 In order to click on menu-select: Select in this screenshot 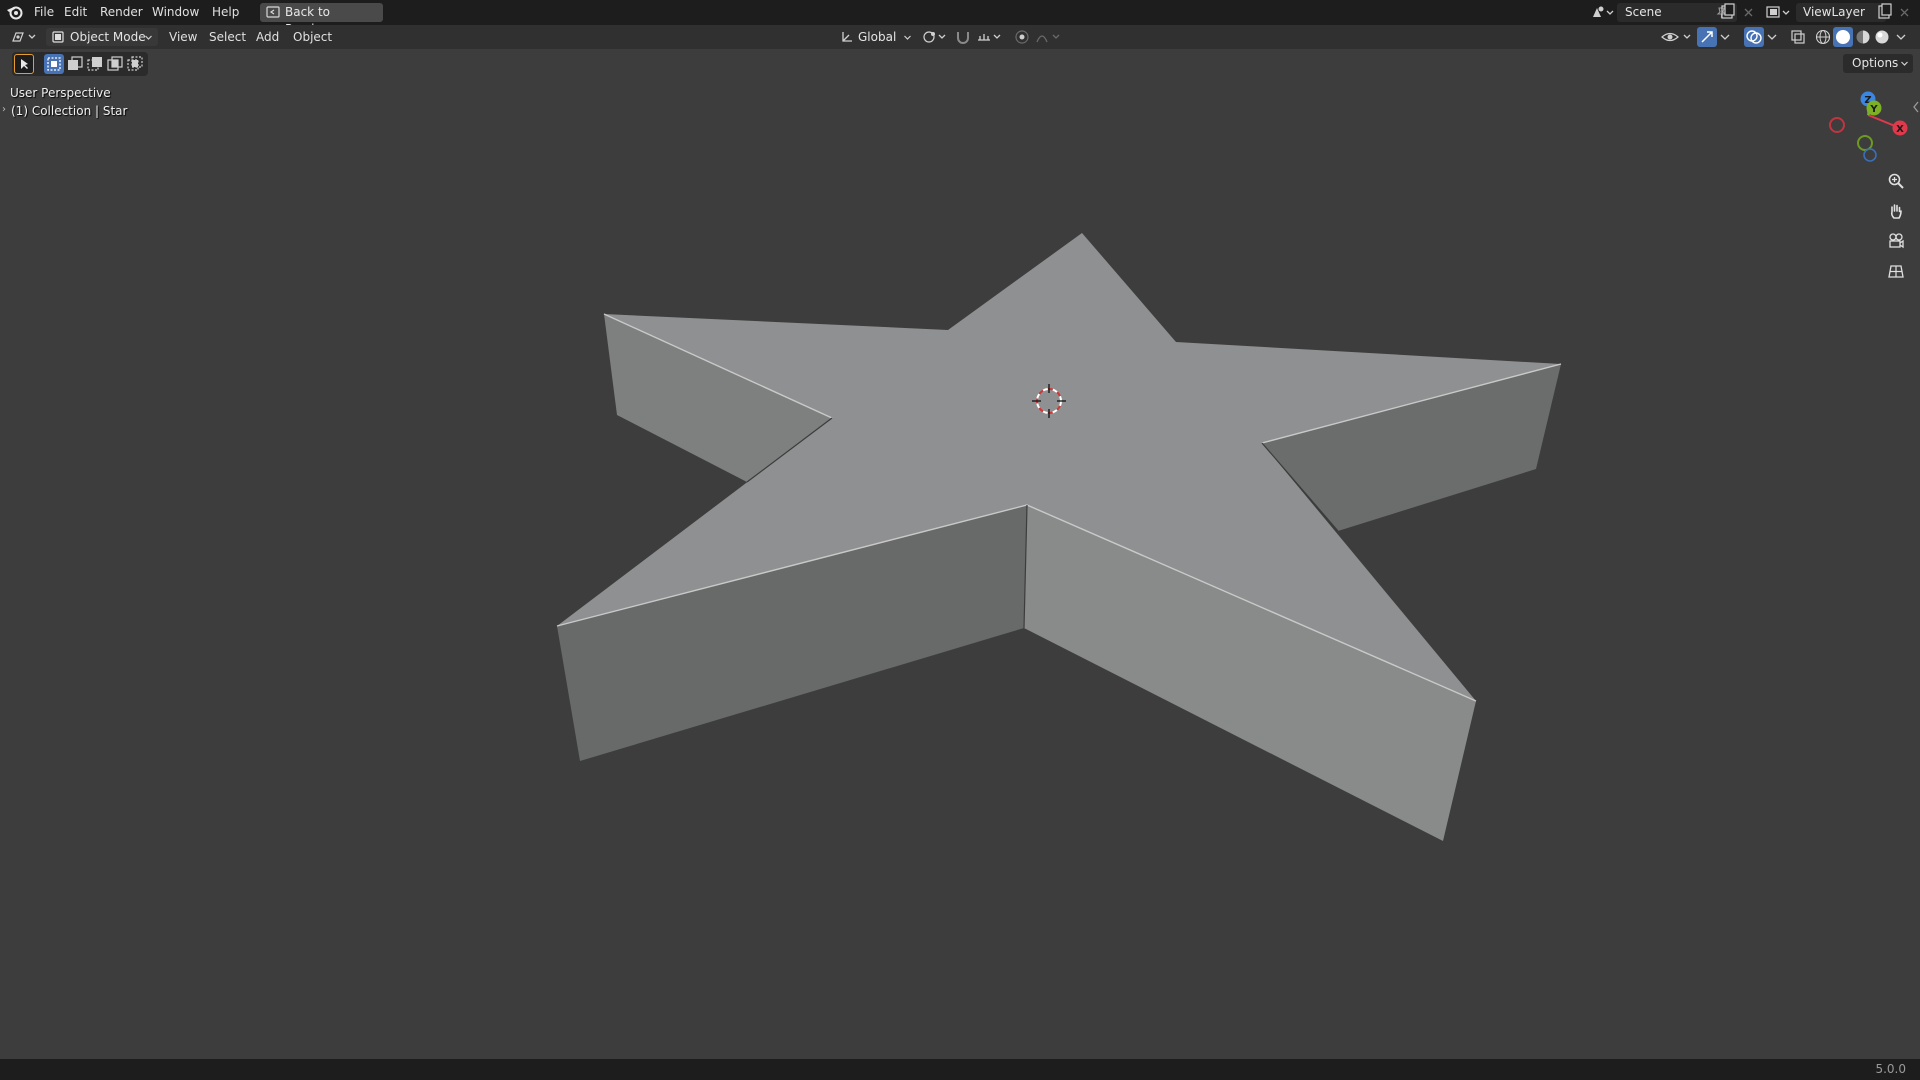, I will do `click(227, 37)`.